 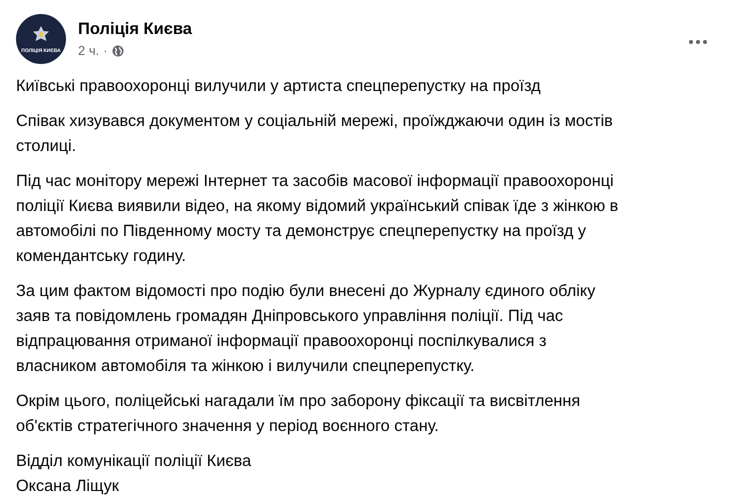 I want to click on post-paragraph: Співак хизувався документом у соціальній мережі, проїжджаючи один із мостів столиці., so click(x=315, y=134).